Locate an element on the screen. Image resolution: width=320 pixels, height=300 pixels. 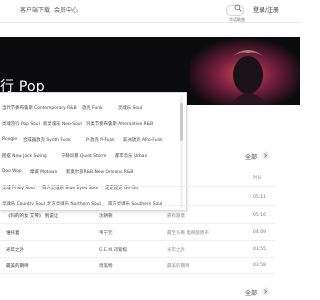
search-icon is located at coordinates (238, 8).